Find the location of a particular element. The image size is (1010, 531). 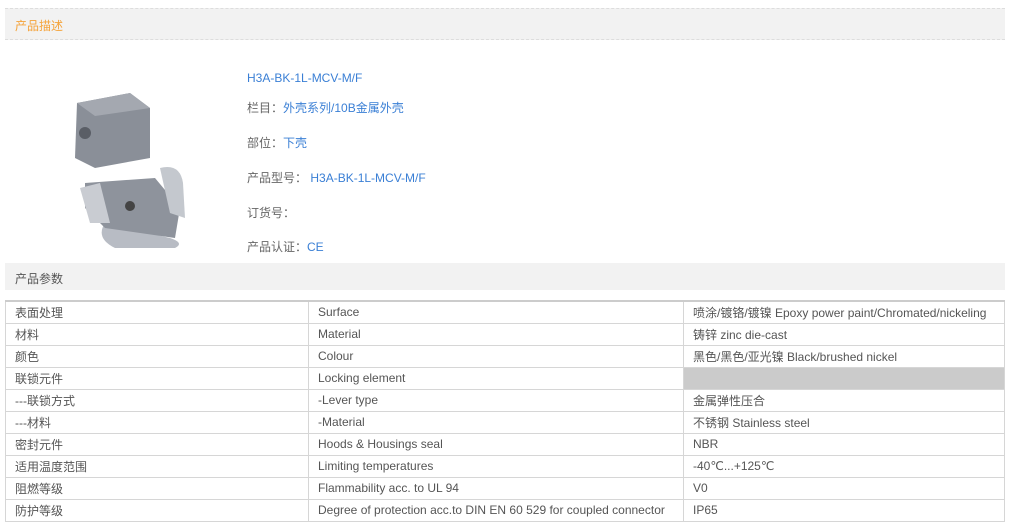

category-link: 外壳系列/10B金属外壳 is located at coordinates (343, 108).